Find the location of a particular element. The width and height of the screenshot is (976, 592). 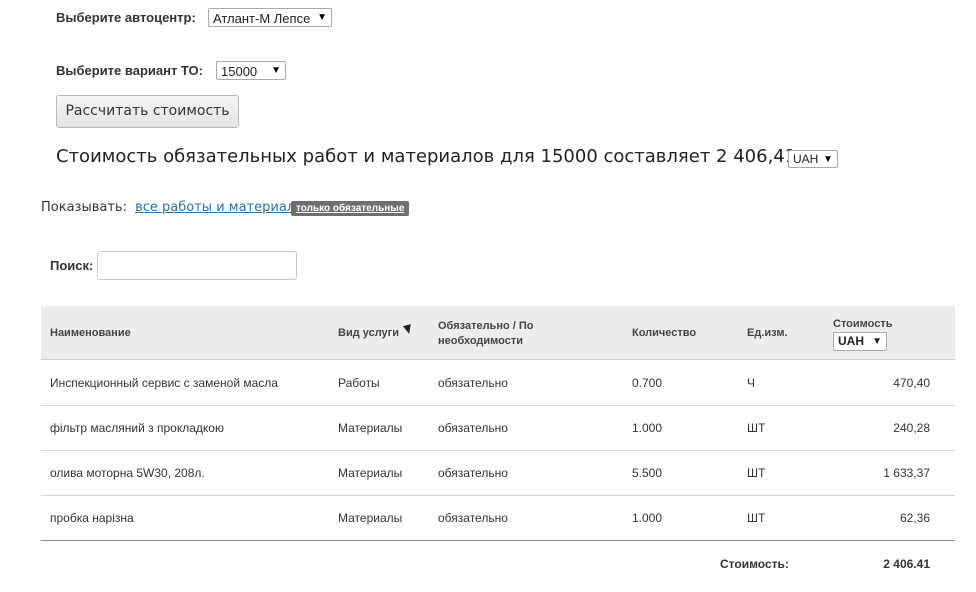

variant-label: Выберите вариант ТО: is located at coordinates (129, 70).